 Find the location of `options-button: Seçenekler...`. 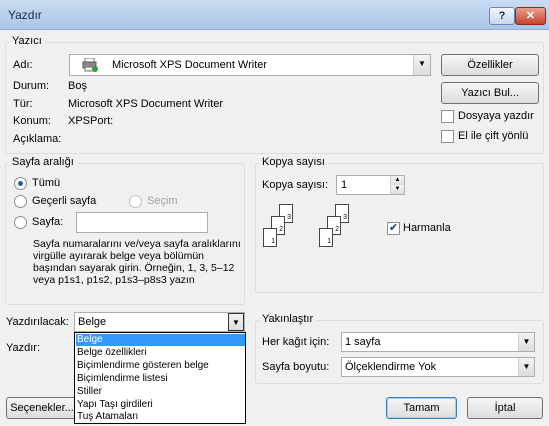

options-button: Seçenekler... is located at coordinates (42, 408).